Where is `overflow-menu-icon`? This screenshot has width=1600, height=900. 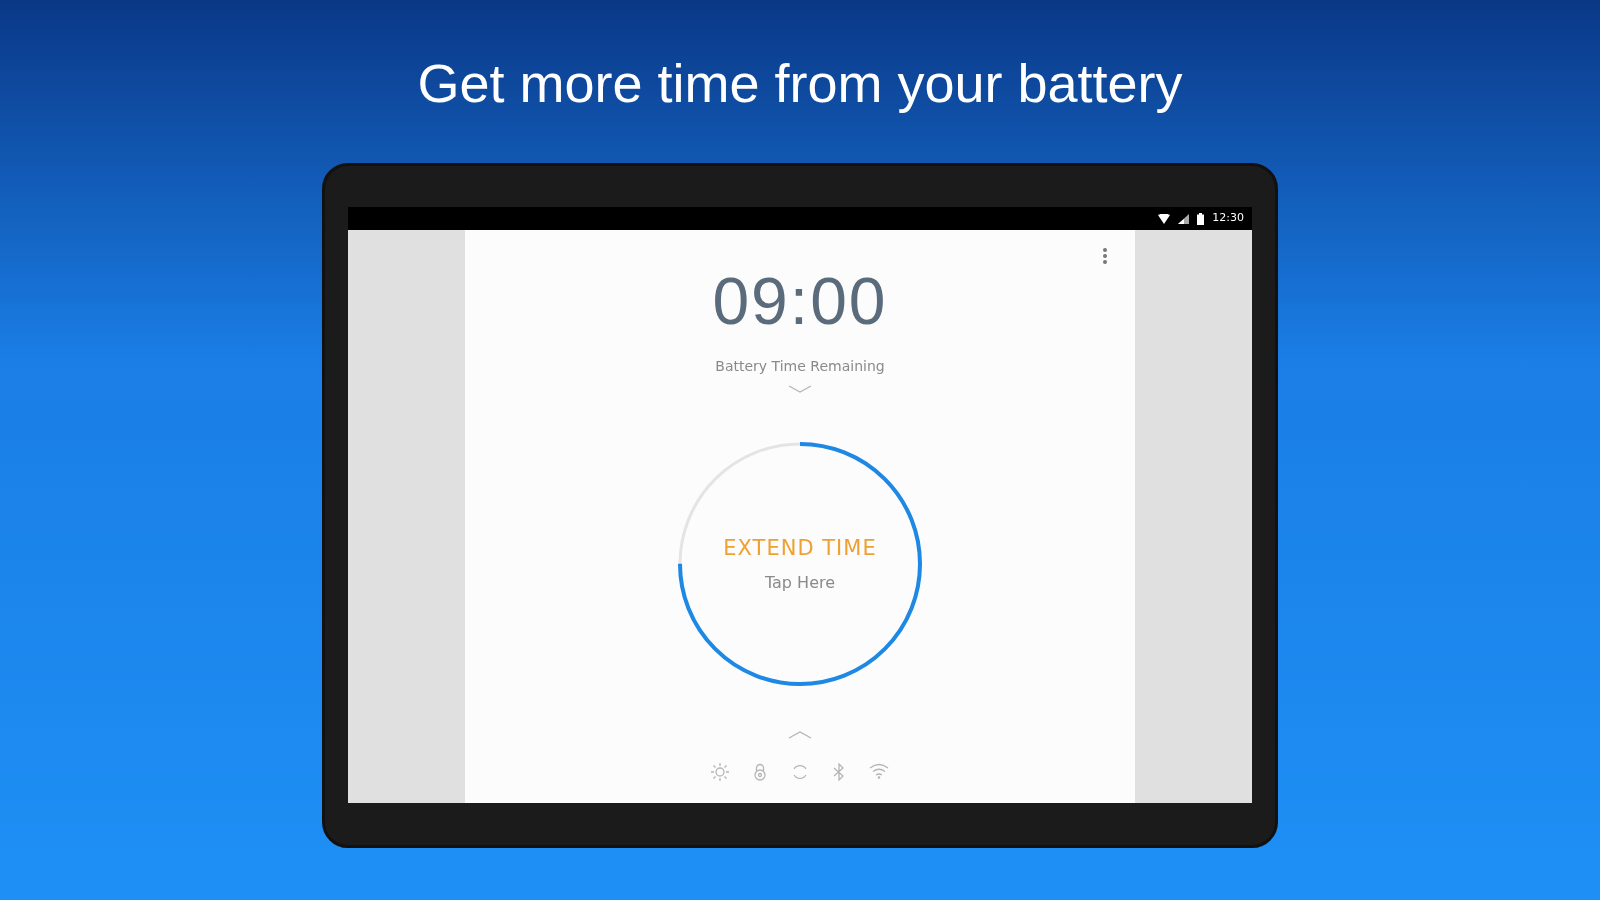
overflow-menu-icon is located at coordinates (1105, 256).